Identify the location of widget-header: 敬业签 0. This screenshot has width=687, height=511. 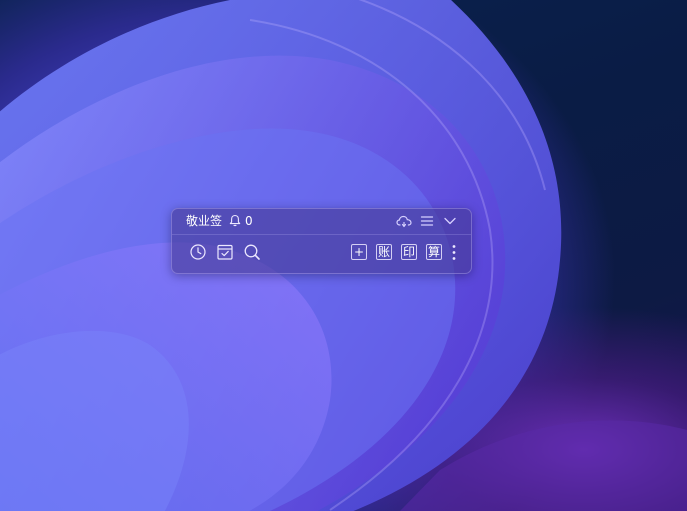
(321, 222).